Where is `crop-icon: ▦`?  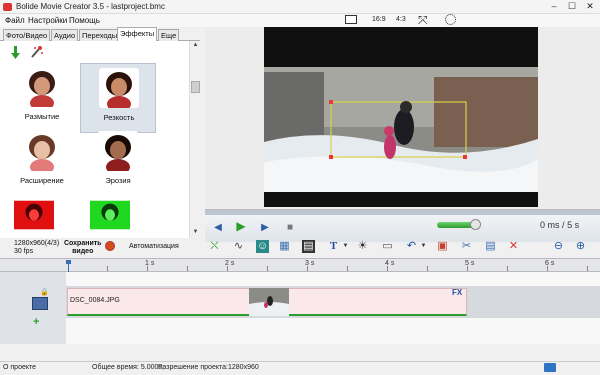 crop-icon: ▦ is located at coordinates (284, 246).